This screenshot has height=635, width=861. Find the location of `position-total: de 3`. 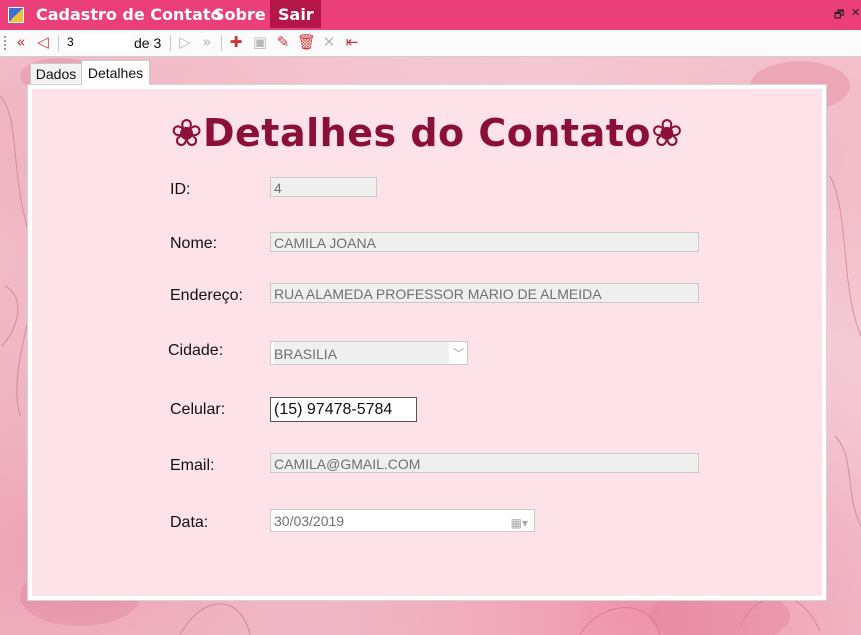

position-total: de 3 is located at coordinates (148, 43).